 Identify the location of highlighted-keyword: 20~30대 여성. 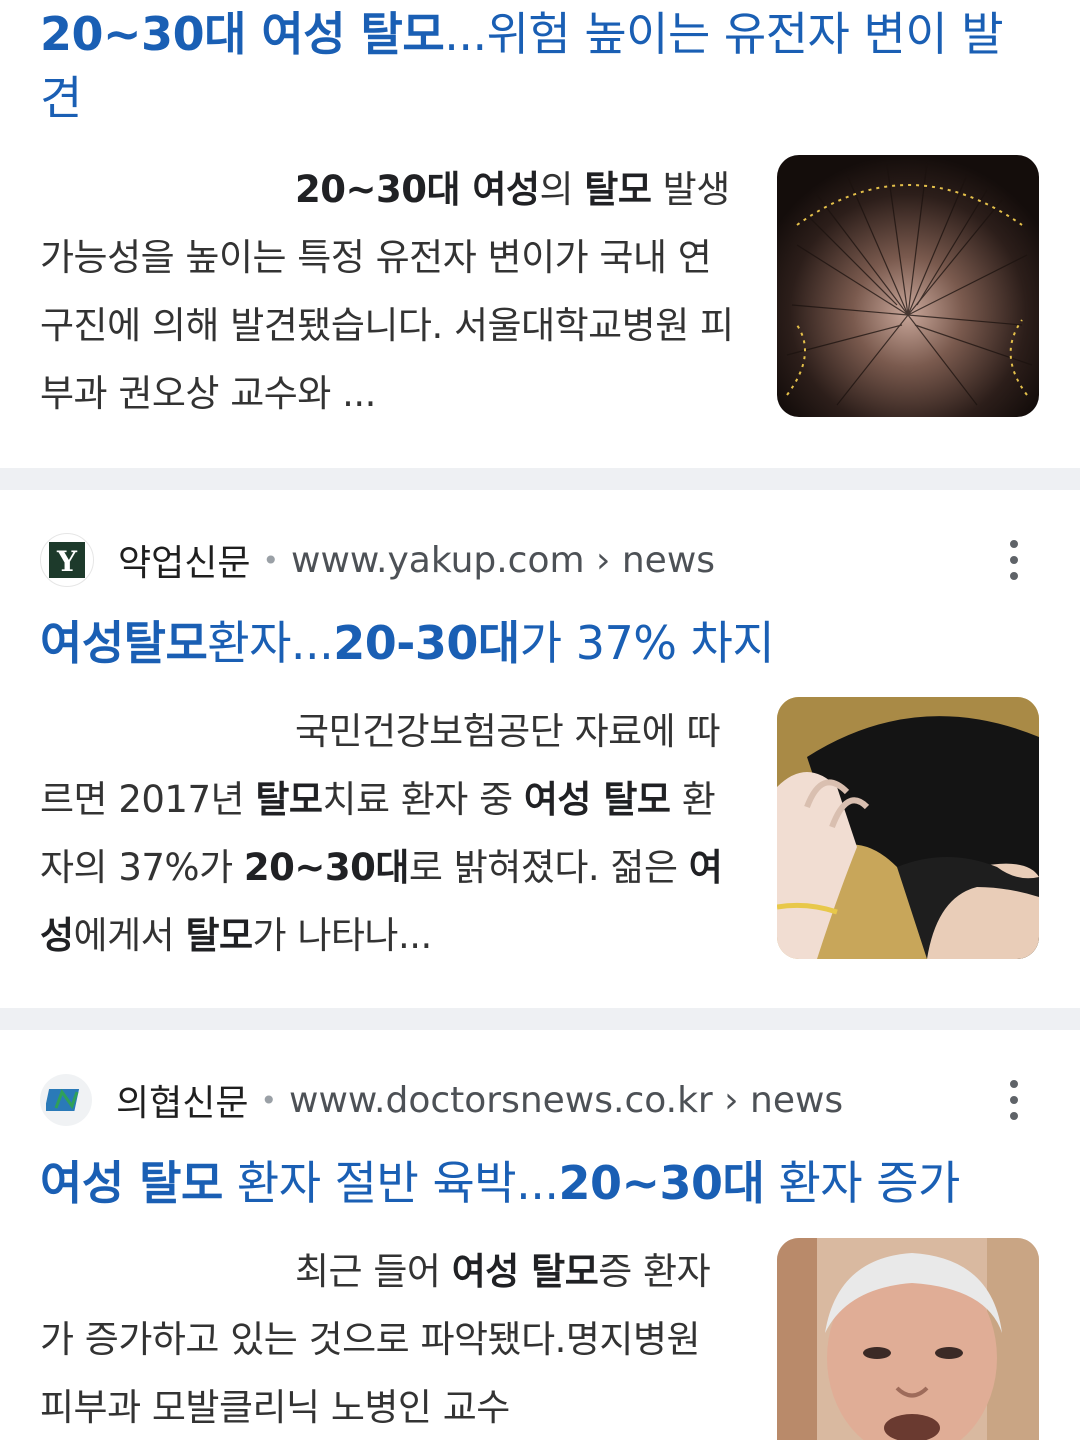
(417, 189).